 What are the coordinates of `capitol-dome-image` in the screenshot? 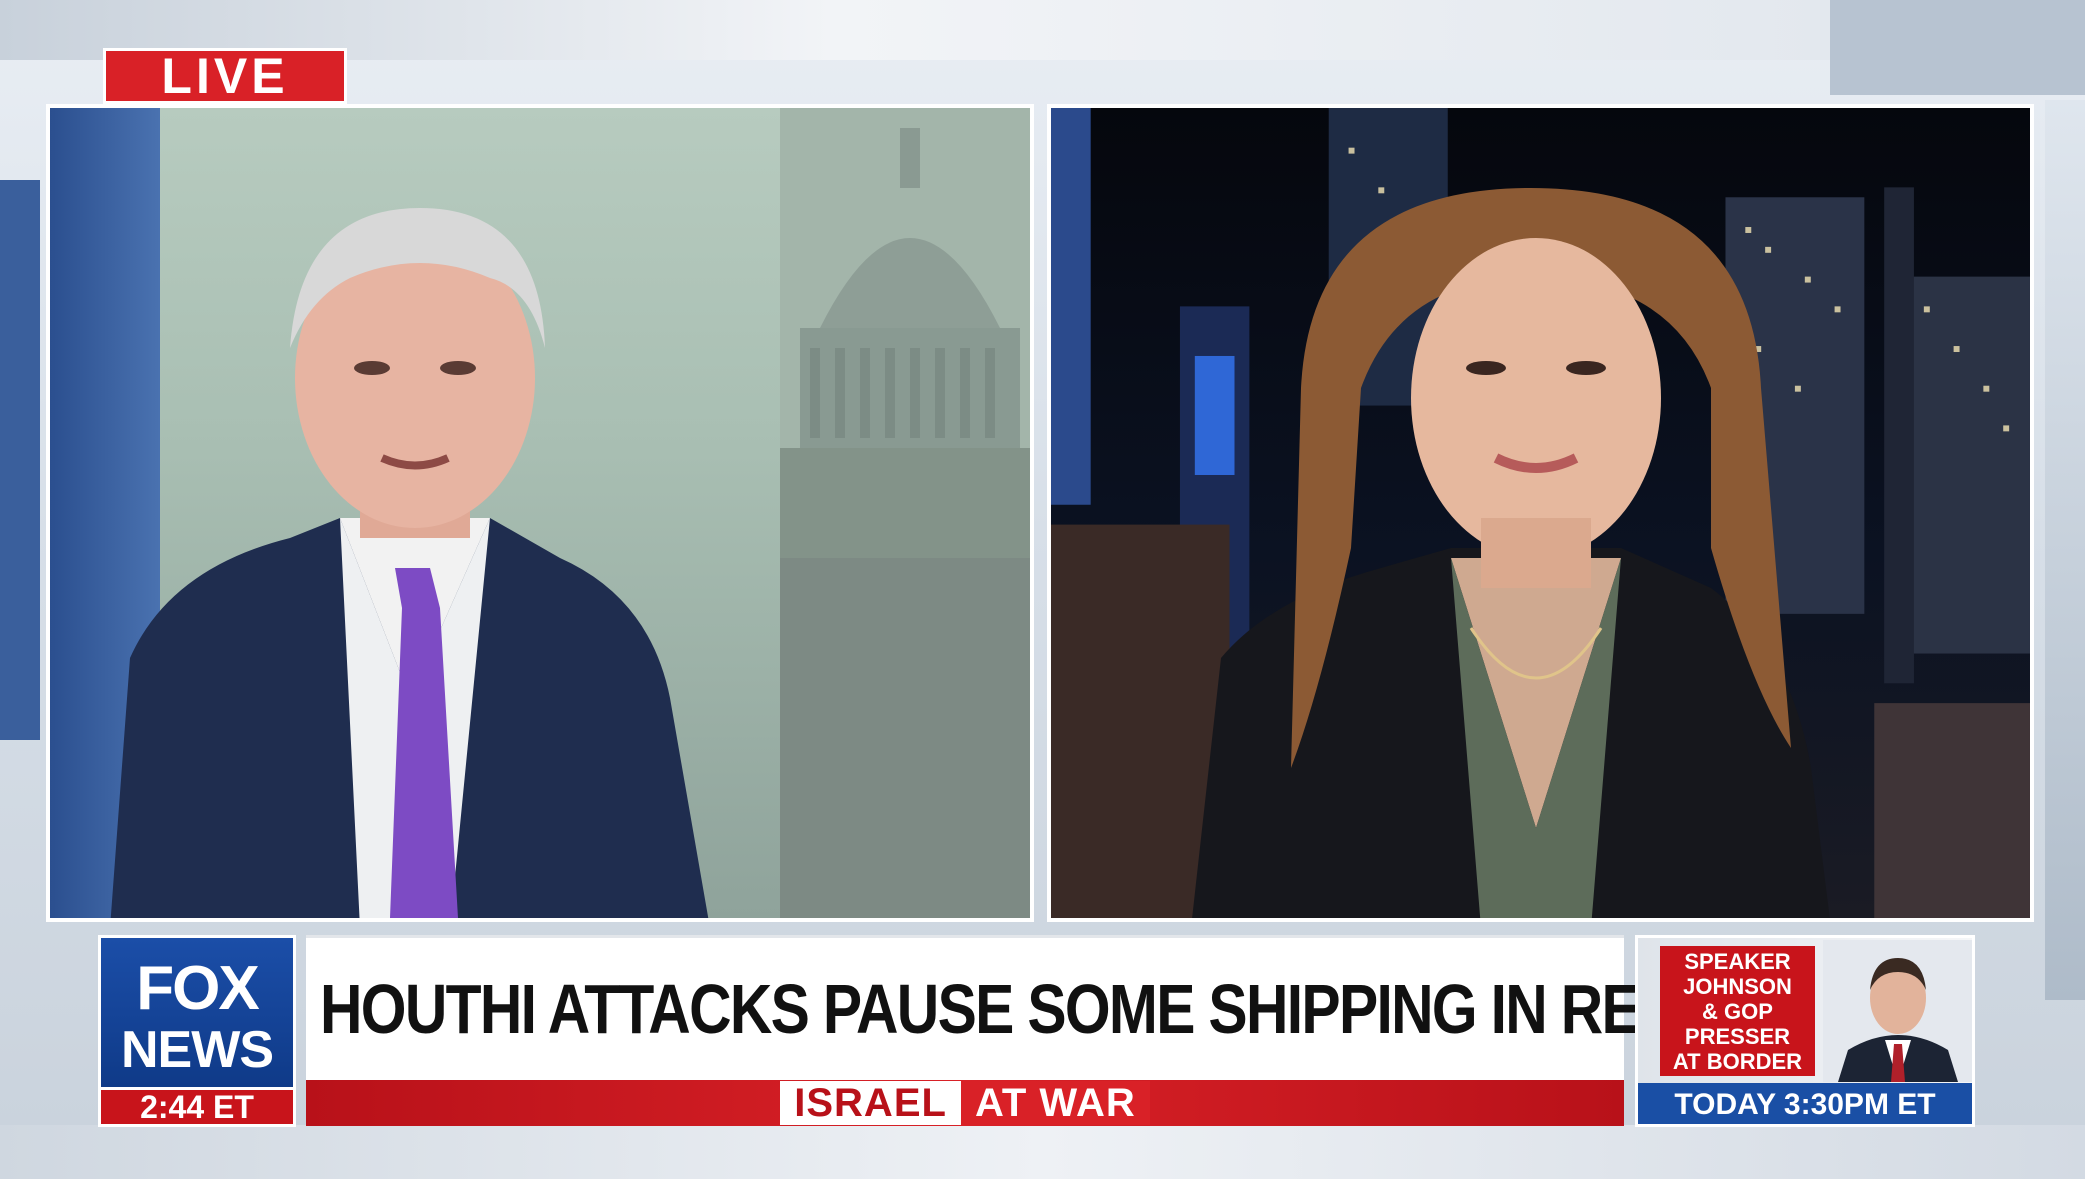 It's located at (905, 513).